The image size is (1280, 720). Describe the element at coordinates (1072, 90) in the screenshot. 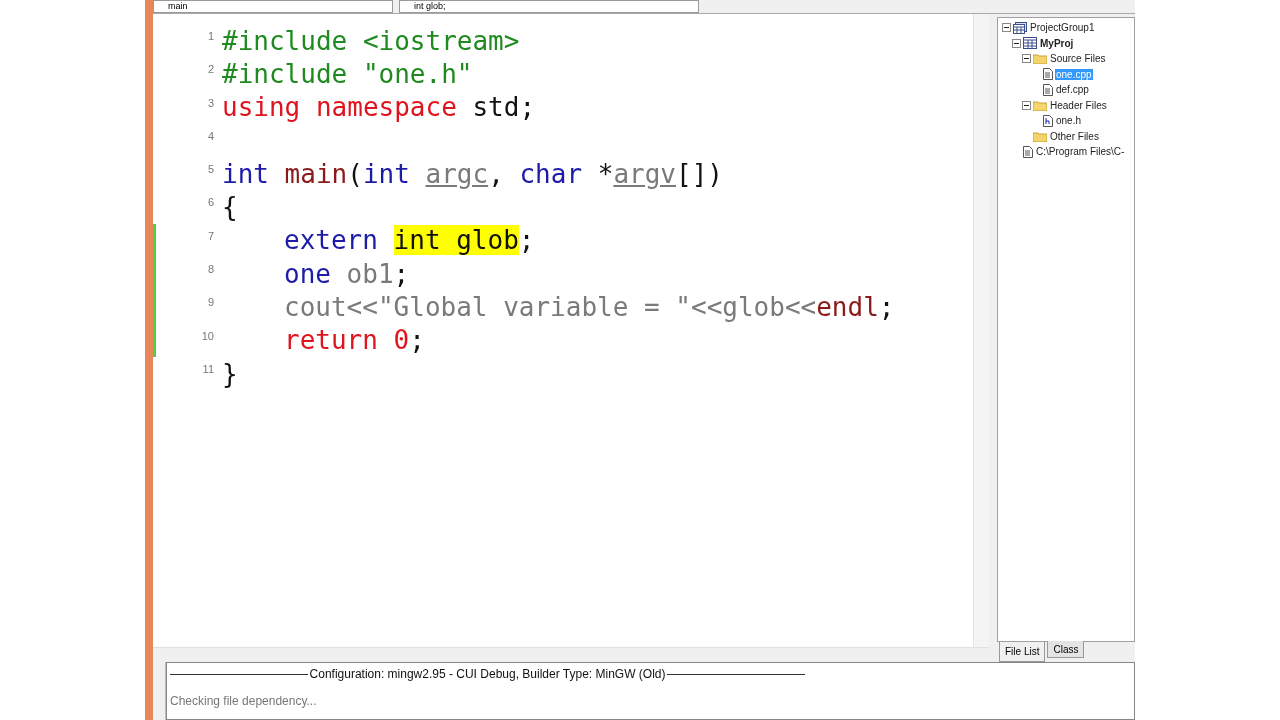

I see `tree-item: def.cpp` at that location.